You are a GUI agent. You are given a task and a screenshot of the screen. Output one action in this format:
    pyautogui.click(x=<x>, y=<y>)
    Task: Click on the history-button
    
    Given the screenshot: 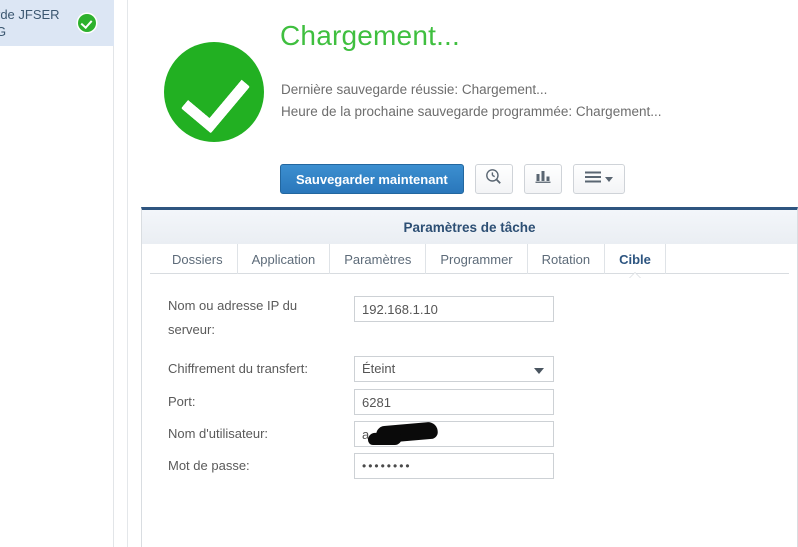 What is the action you would take?
    pyautogui.click(x=493, y=179)
    